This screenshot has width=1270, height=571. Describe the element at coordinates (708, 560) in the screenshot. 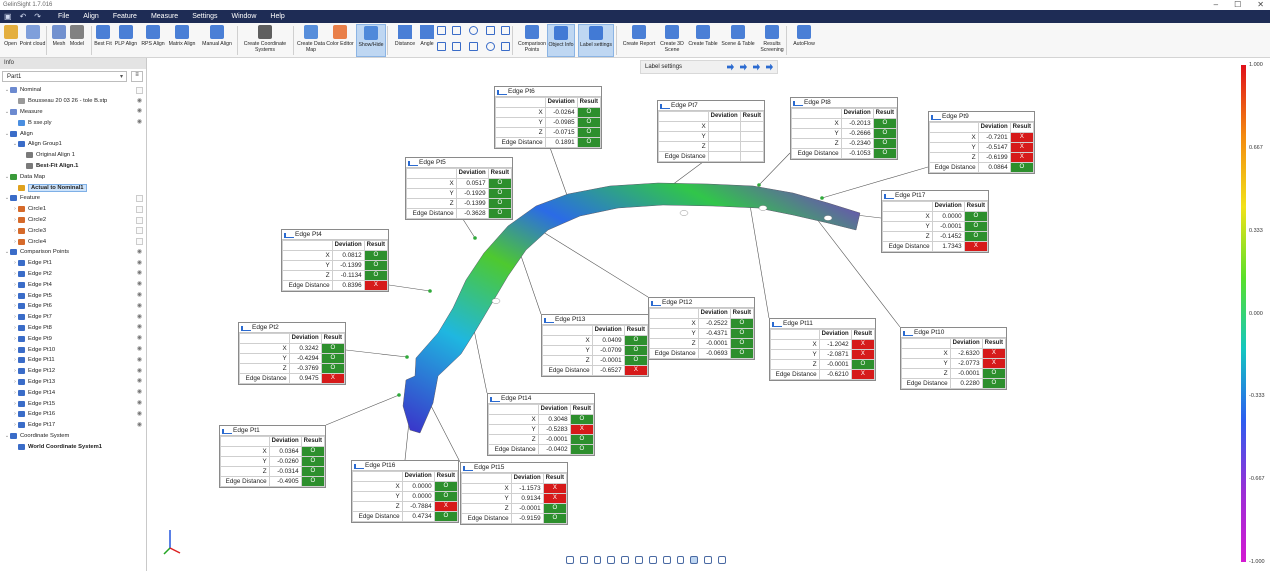

I see `lasso-icon` at that location.